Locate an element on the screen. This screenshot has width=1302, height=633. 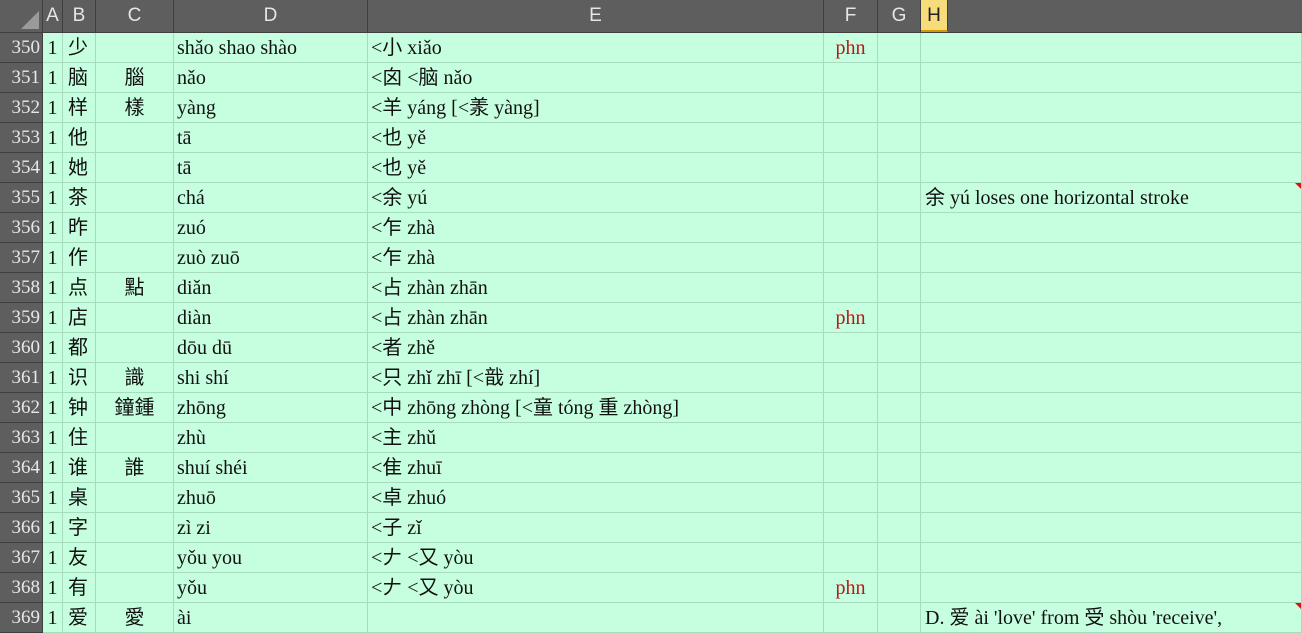
cell-e: <占 zhàn zhān is located at coordinates (596, 318).